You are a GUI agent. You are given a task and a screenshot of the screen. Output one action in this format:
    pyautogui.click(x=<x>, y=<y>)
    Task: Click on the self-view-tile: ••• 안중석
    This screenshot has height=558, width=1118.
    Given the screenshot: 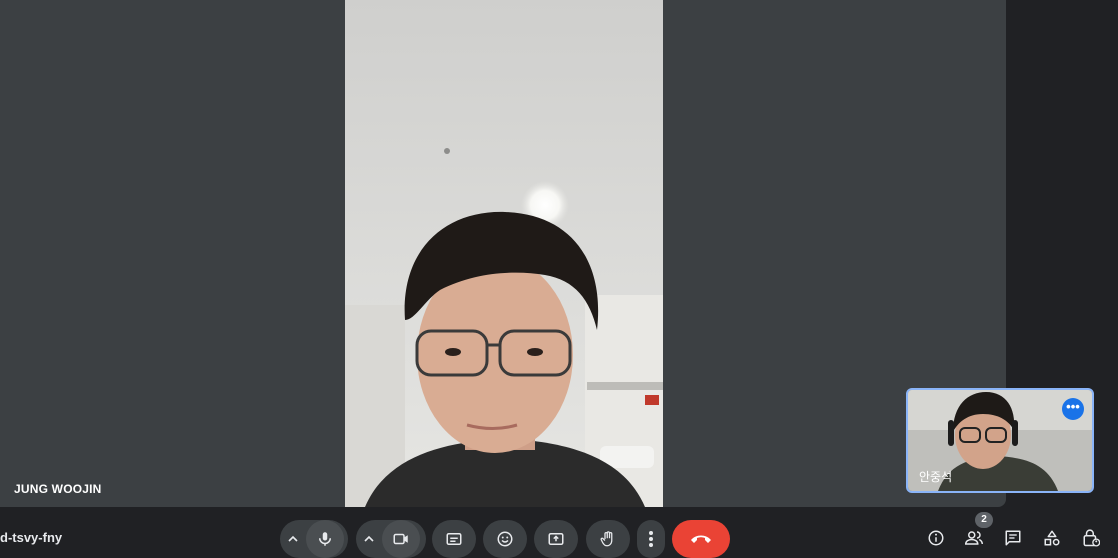 What is the action you would take?
    pyautogui.click(x=1000, y=440)
    